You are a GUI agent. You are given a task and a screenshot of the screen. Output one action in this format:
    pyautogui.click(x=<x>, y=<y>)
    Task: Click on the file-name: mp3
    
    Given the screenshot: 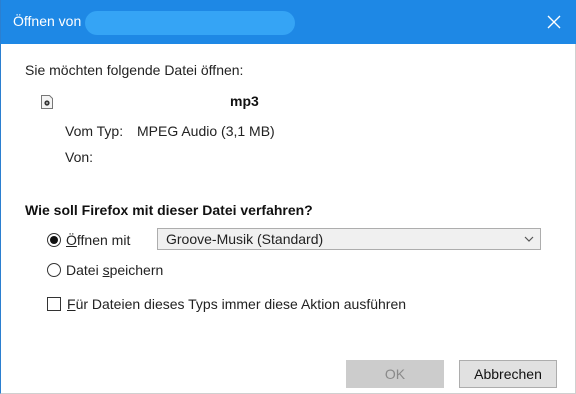 What is the action you would take?
    pyautogui.click(x=244, y=101)
    